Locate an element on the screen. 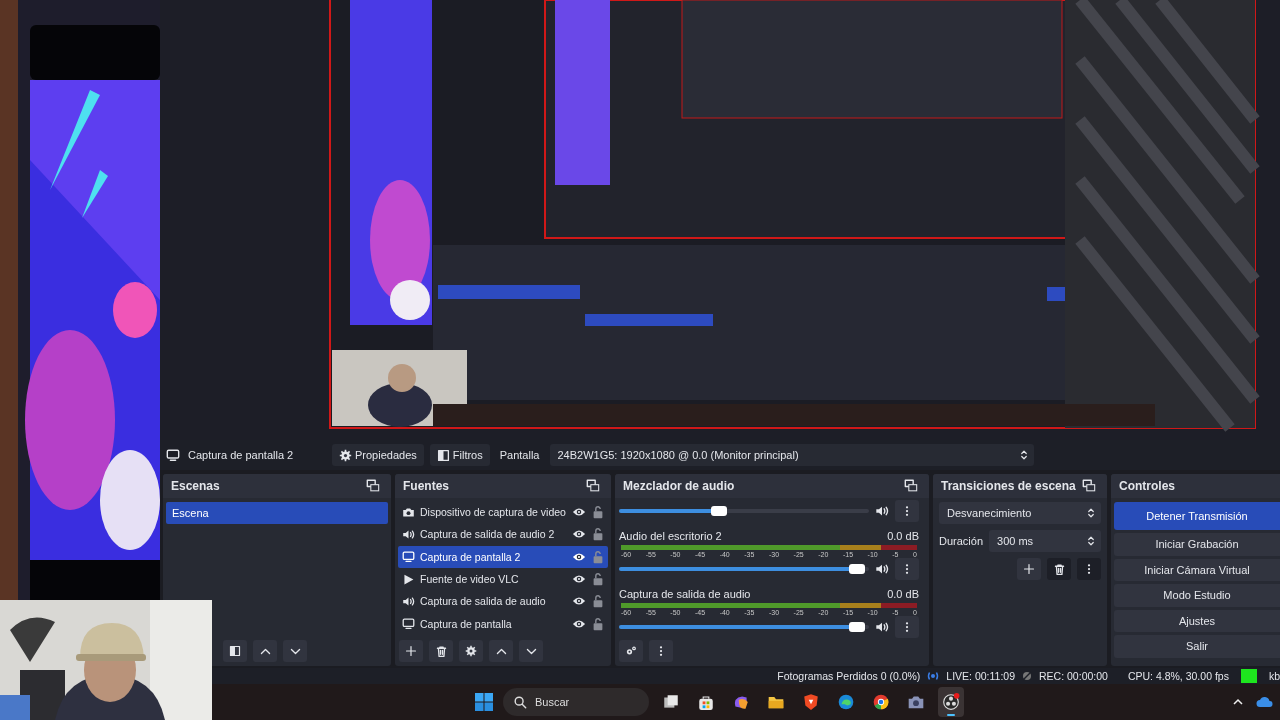 The height and width of the screenshot is (720, 1280). duration-field: 300 ms is located at coordinates (1045, 541).